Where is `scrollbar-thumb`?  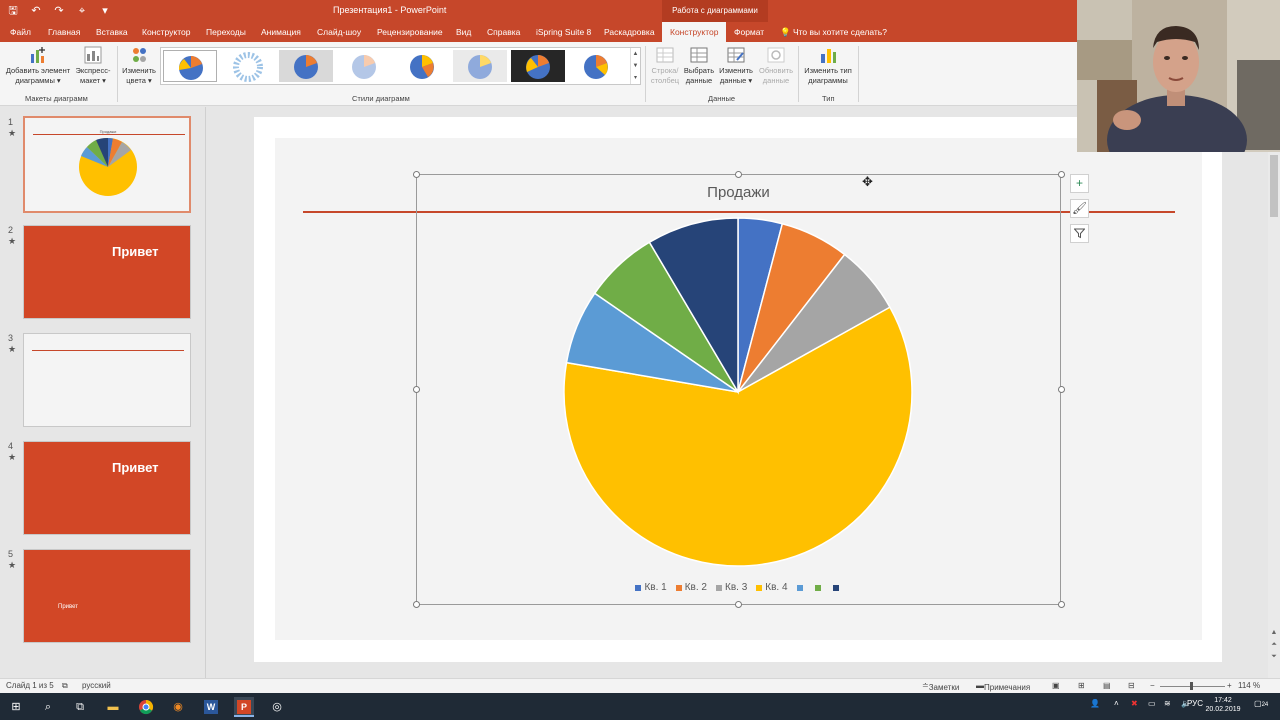
scrollbar-thumb is located at coordinates (1274, 186).